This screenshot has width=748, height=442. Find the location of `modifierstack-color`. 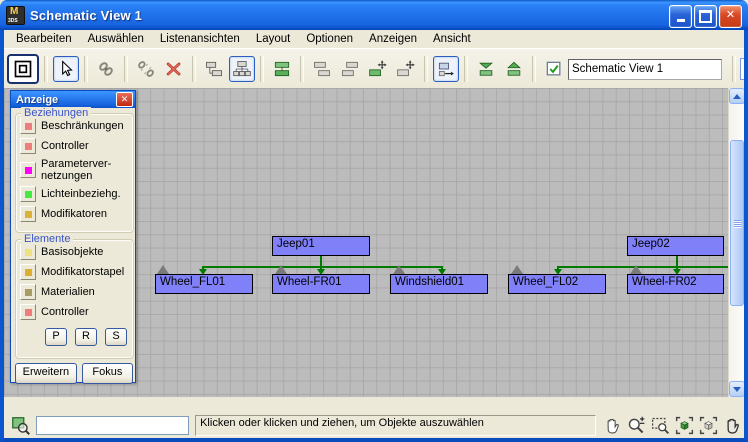

modifierstack-color is located at coordinates (28, 272).